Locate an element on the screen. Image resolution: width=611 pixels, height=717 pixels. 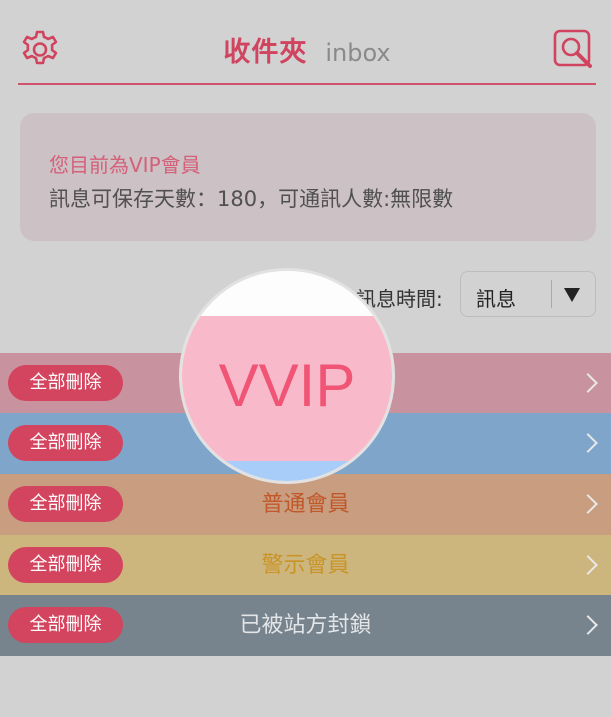
category-row-normal: 全部刪除 普通會員 is located at coordinates (305, 504).